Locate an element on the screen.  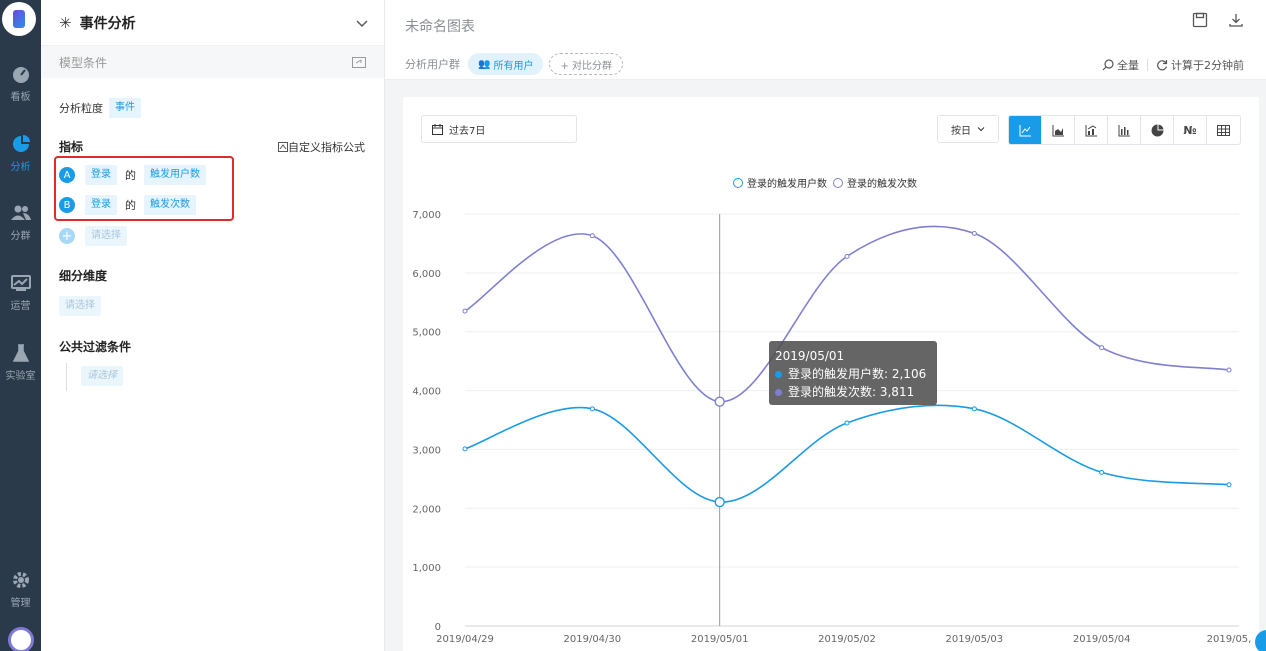
filter-select: 请选择 is located at coordinates (102, 376).